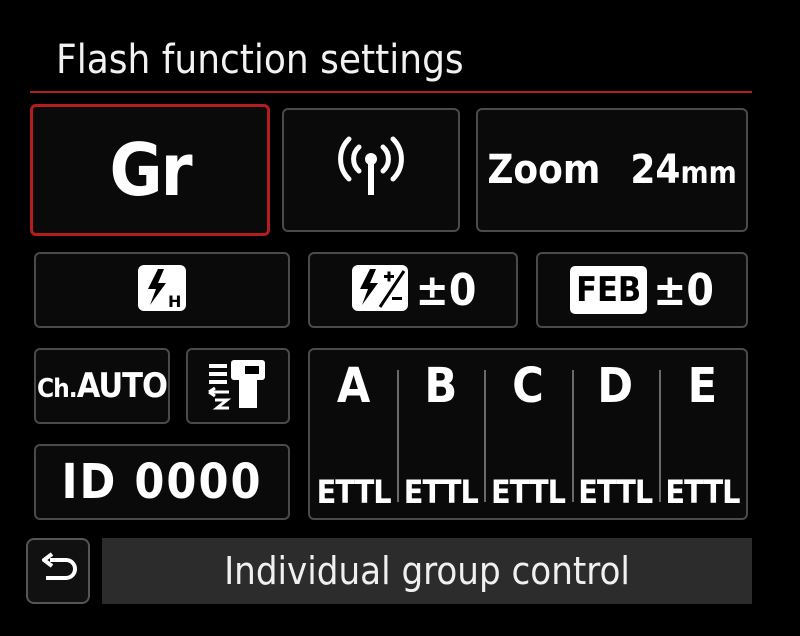 The width and height of the screenshot is (800, 636). I want to click on flash-compensation-value: ±0, so click(446, 290).